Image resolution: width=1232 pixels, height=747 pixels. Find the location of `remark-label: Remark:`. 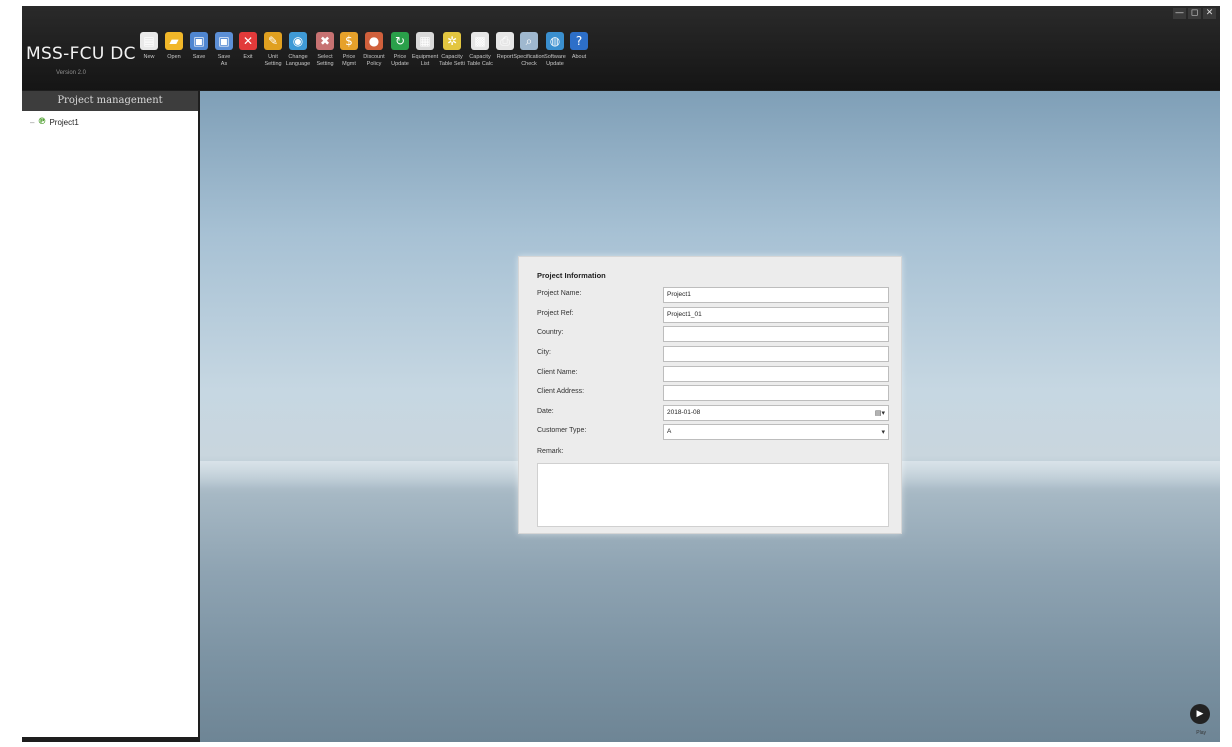

remark-label: Remark: is located at coordinates (550, 451).